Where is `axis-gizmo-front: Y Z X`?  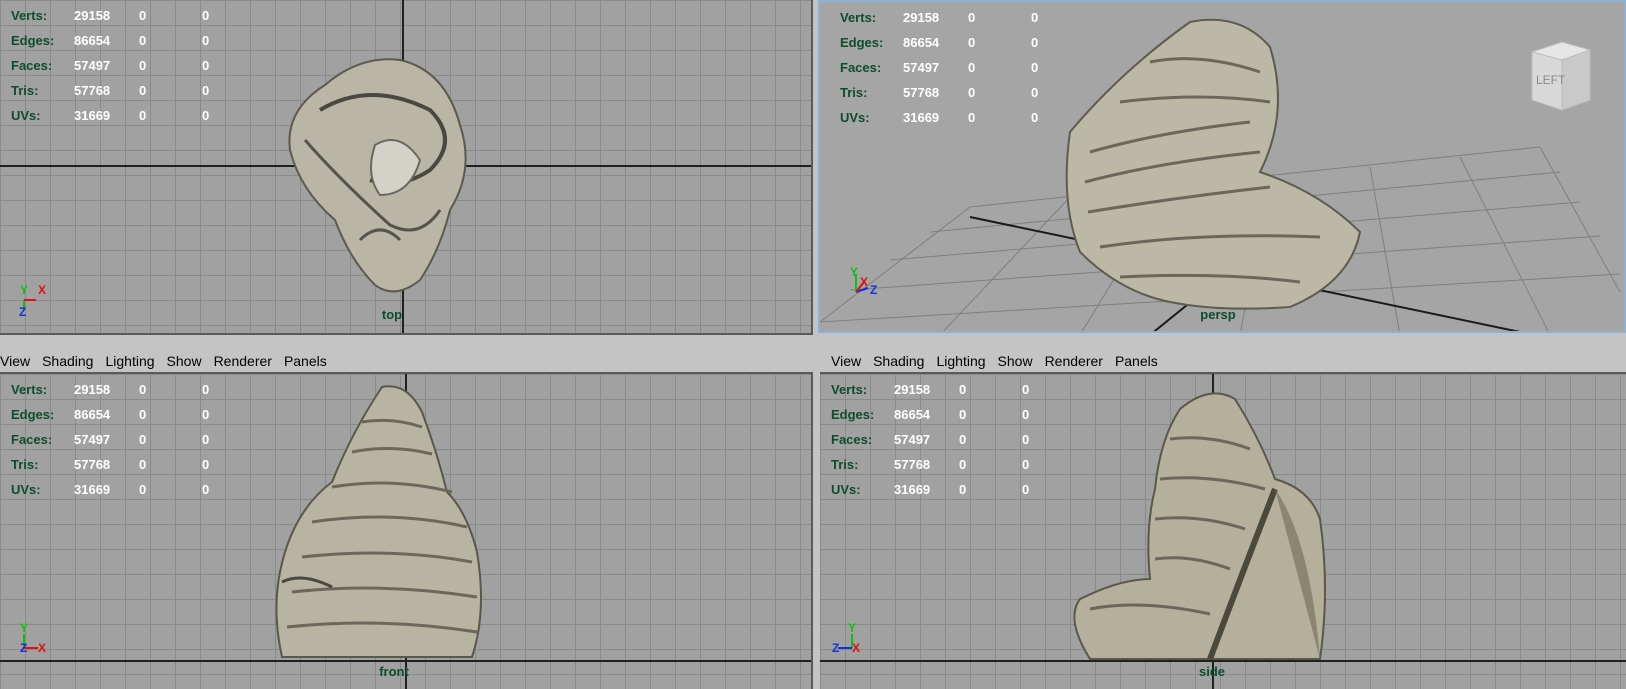
axis-gizmo-front: Y Z X is located at coordinates (33, 638).